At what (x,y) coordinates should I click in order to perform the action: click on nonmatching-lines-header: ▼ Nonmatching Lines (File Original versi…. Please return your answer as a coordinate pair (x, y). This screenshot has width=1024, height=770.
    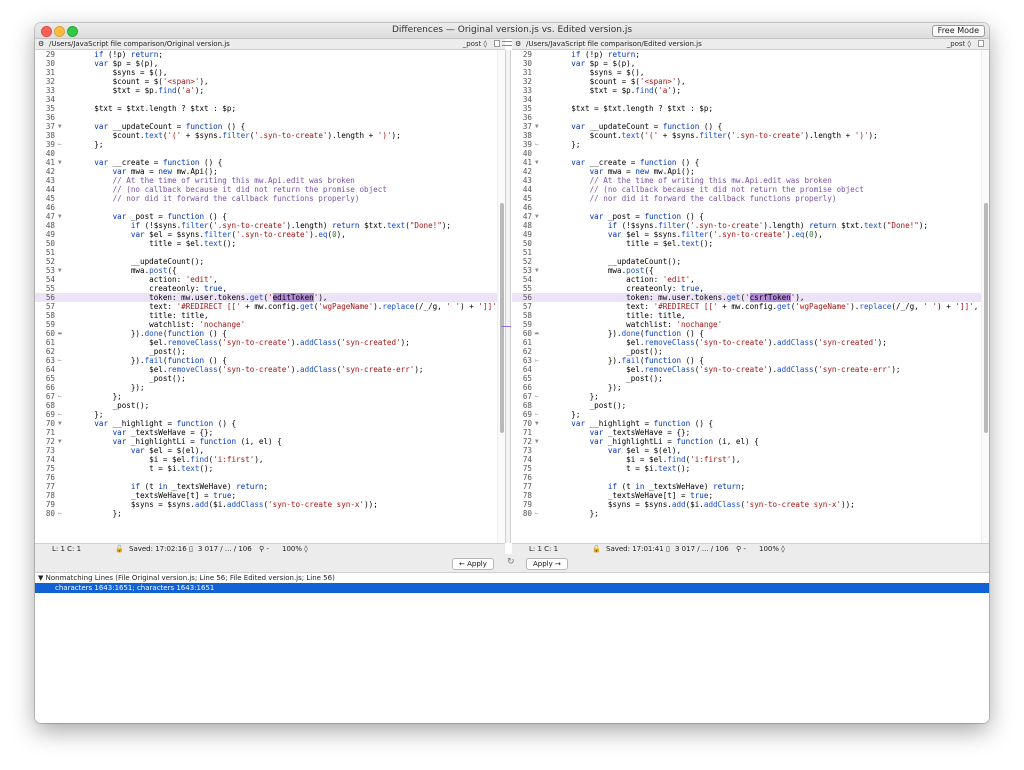
    Looking at the image, I should click on (186, 578).